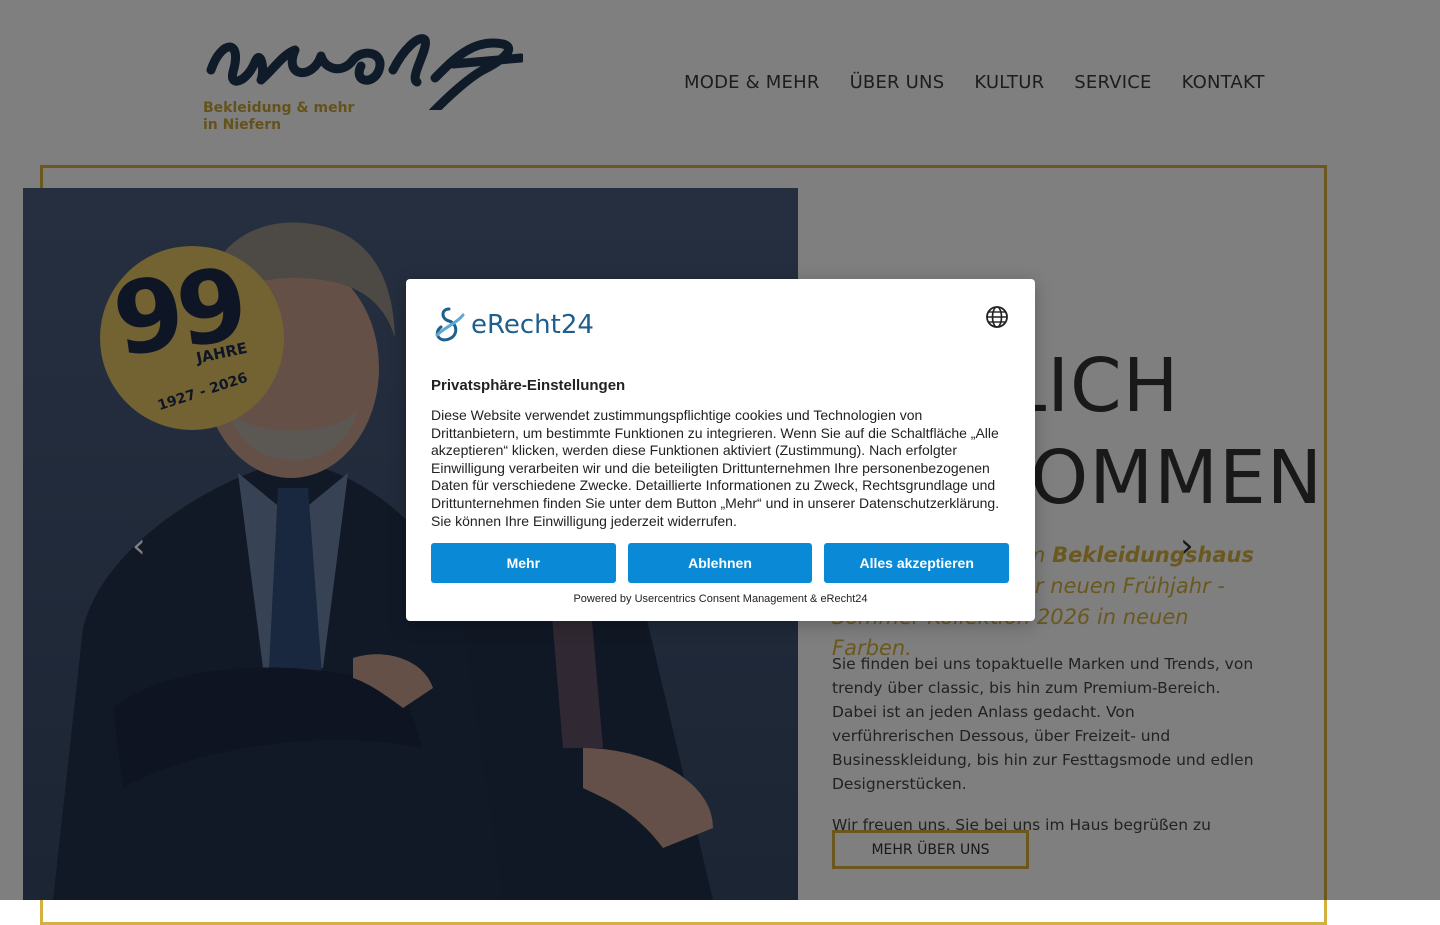 The height and width of the screenshot is (925, 1440). Describe the element at coordinates (532, 325) in the screenshot. I see `erecht24-brand: eRecht24` at that location.